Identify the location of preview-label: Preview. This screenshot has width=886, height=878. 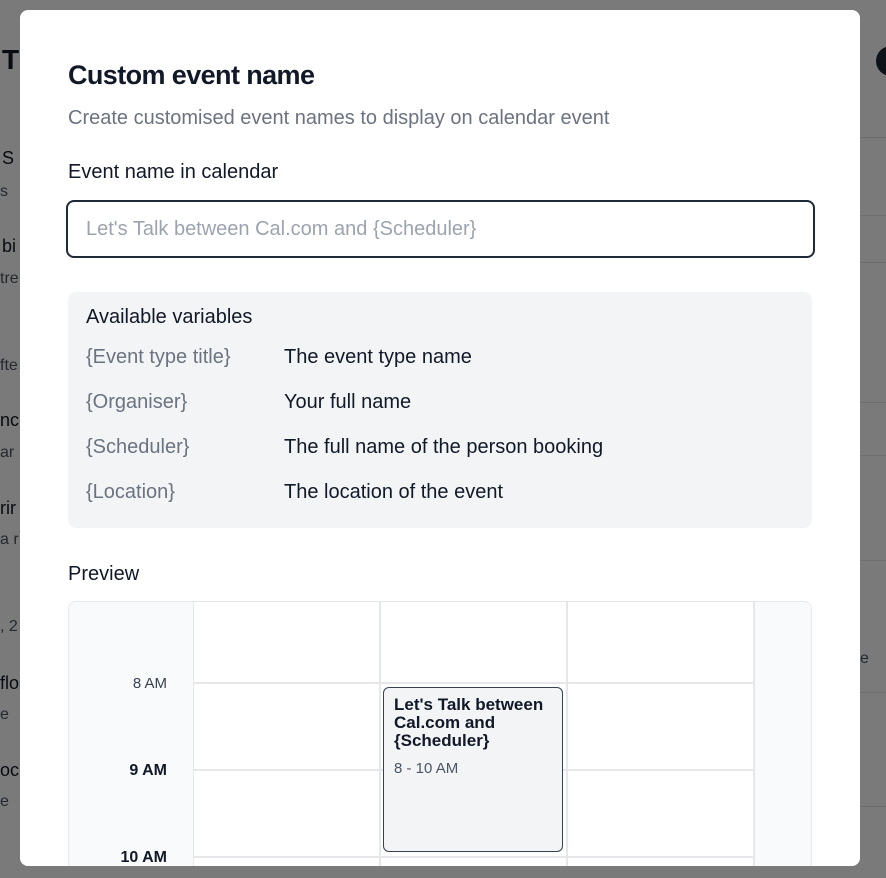
(104, 574).